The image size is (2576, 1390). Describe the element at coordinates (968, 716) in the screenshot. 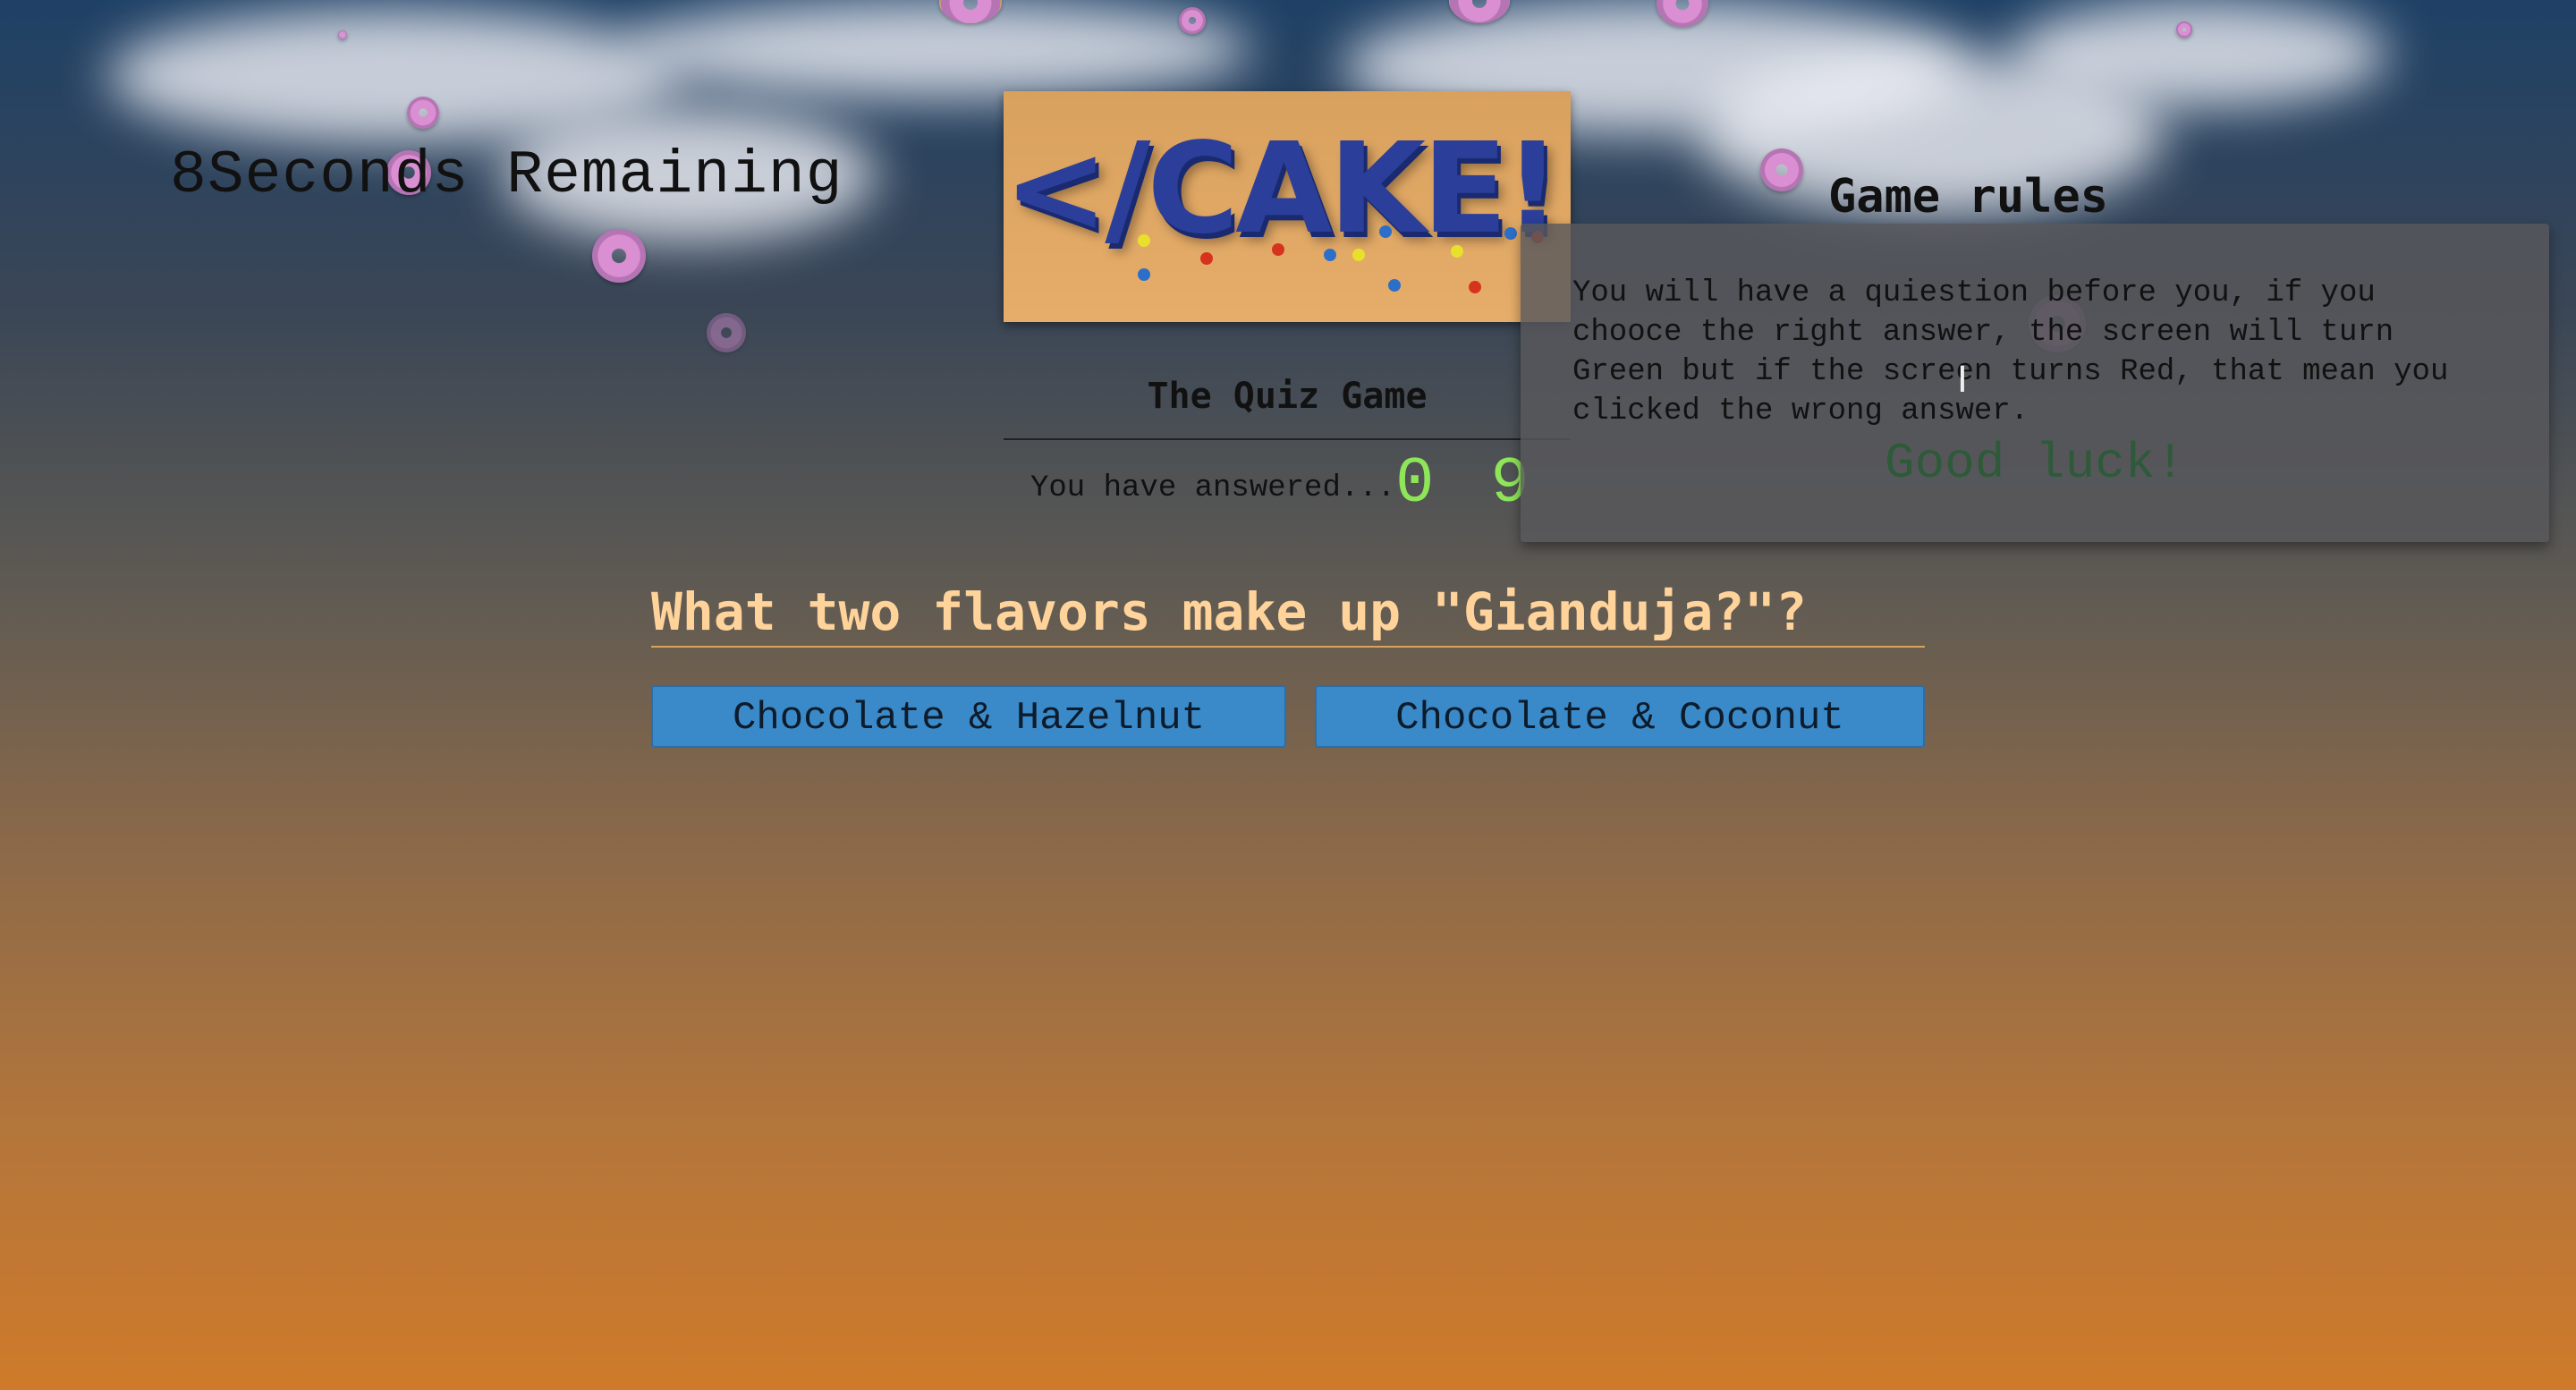

I see `answer-button-hazelnut: Chocolate & Hazelnut` at that location.